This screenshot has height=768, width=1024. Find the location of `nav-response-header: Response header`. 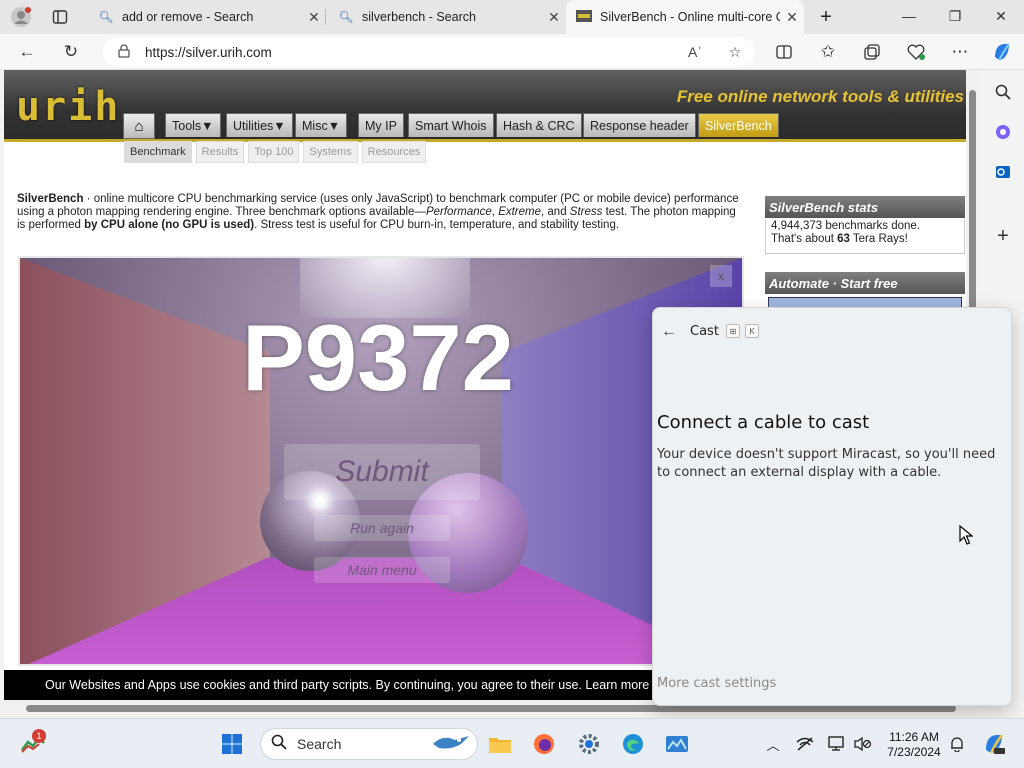

nav-response-header: Response header is located at coordinates (639, 125).